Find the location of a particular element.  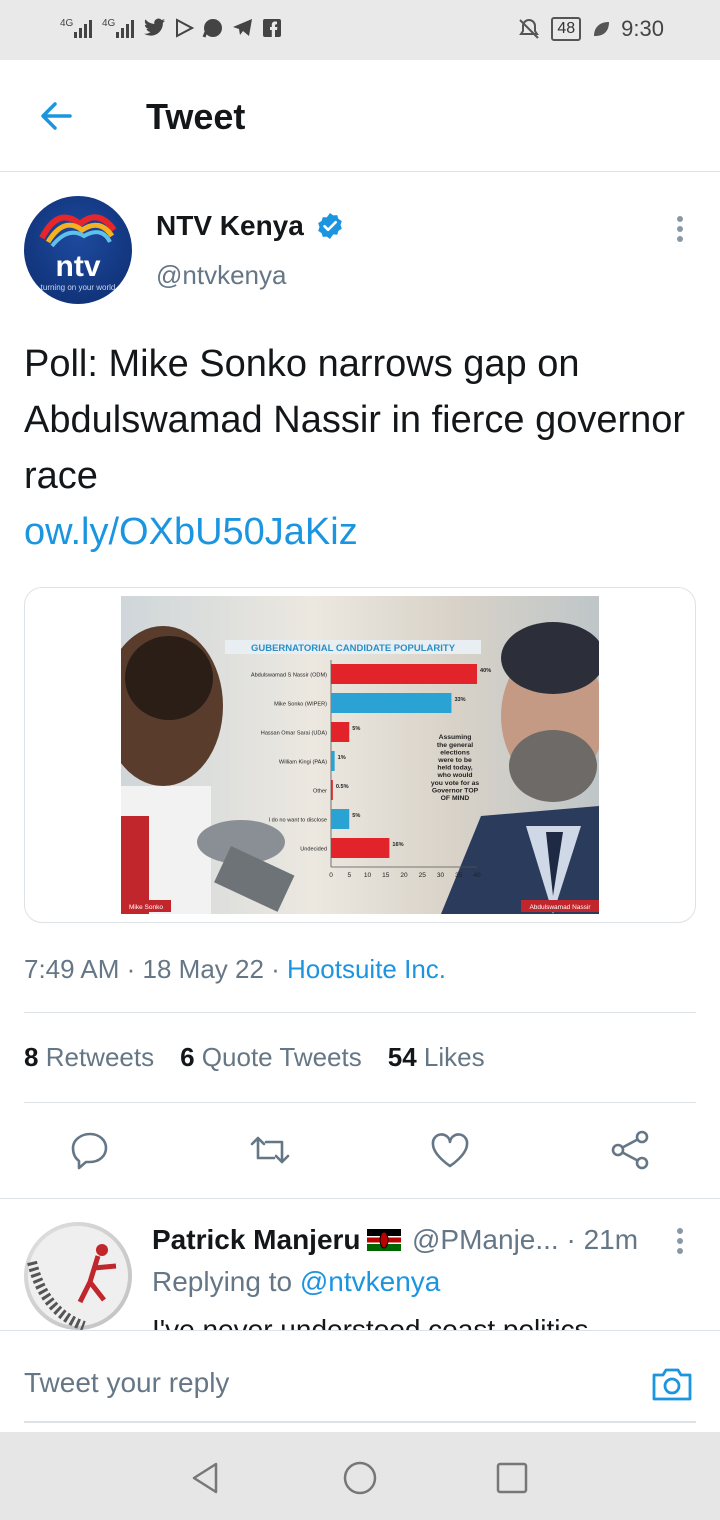

chart-value-label: 0.5% is located at coordinates (342, 787).